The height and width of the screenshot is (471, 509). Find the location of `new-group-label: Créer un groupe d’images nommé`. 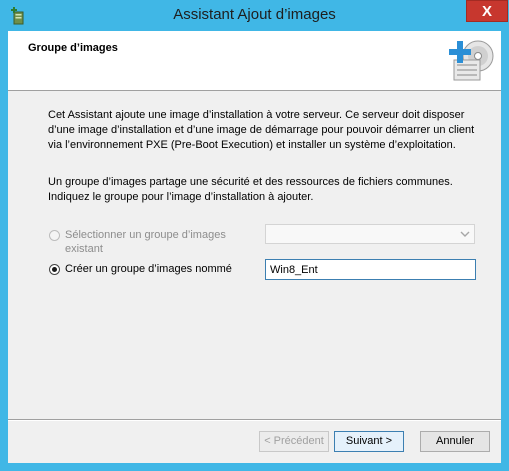

new-group-label: Créer un groupe d’images nommé is located at coordinates (148, 269).